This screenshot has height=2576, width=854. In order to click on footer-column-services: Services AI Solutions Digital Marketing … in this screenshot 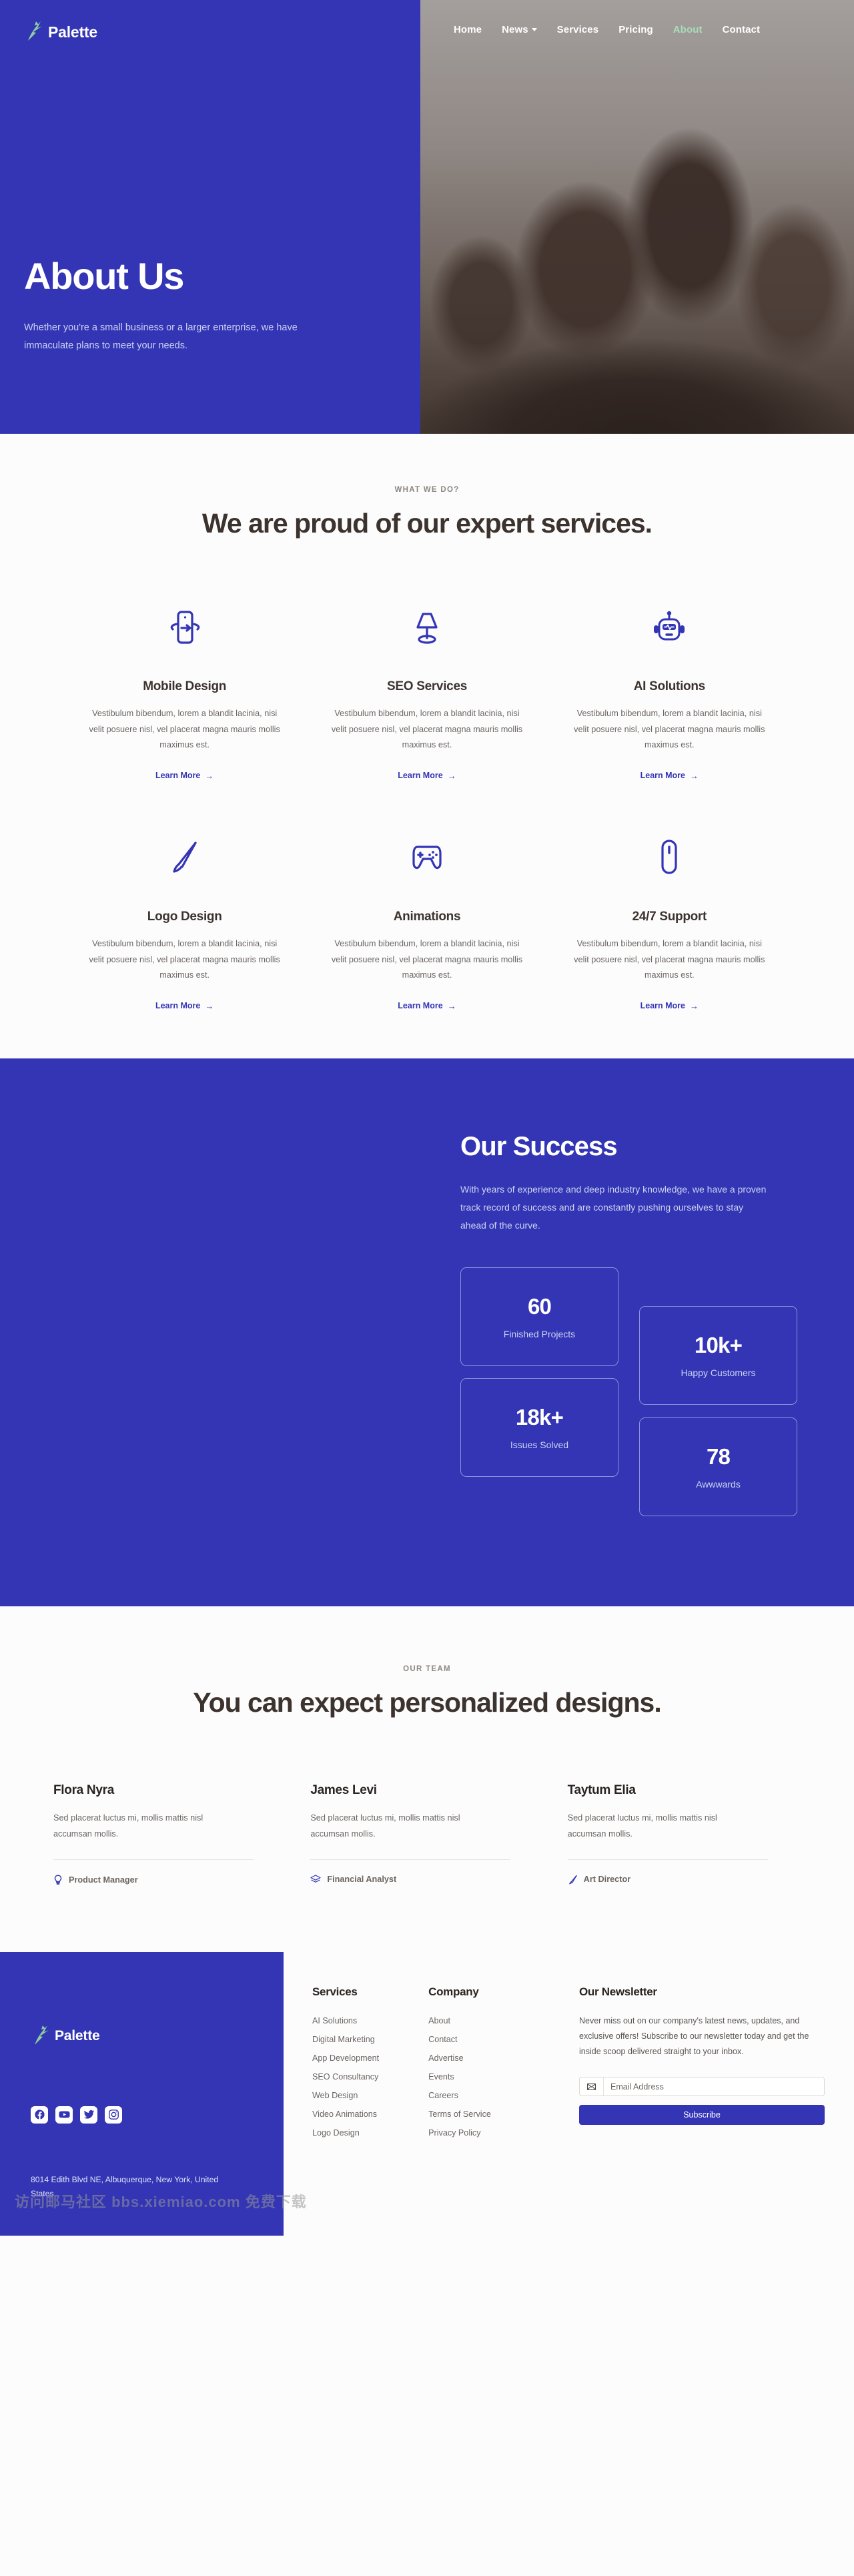, I will do `click(345, 2061)`.